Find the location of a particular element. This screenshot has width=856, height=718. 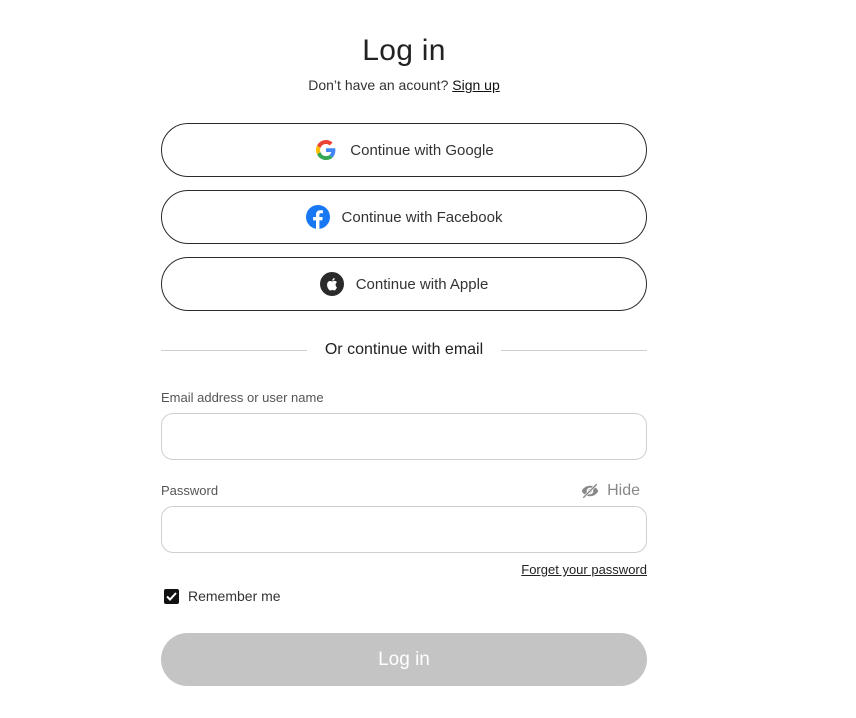

divider-text: Or continue with email is located at coordinates (404, 349).